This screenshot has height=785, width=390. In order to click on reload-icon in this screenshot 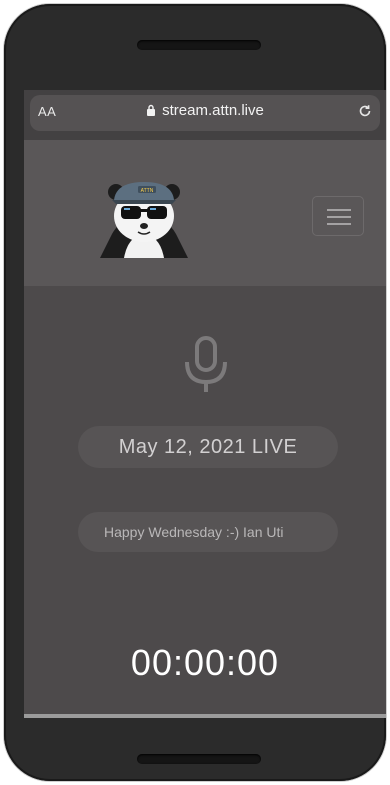, I will do `click(365, 111)`.